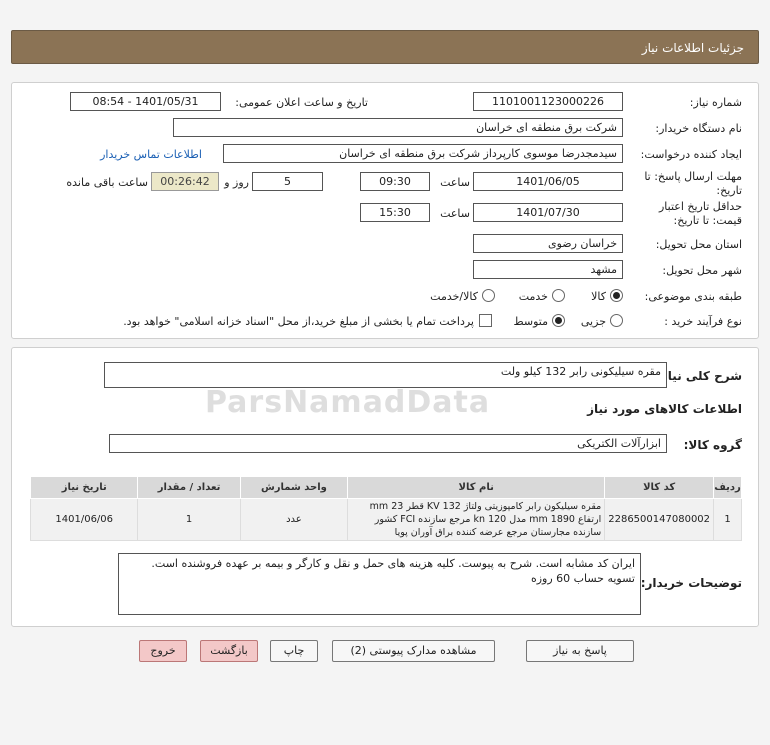 The width and height of the screenshot is (770, 745). Describe the element at coordinates (476, 487) in the screenshot. I see `col-name: نام کالا` at that location.